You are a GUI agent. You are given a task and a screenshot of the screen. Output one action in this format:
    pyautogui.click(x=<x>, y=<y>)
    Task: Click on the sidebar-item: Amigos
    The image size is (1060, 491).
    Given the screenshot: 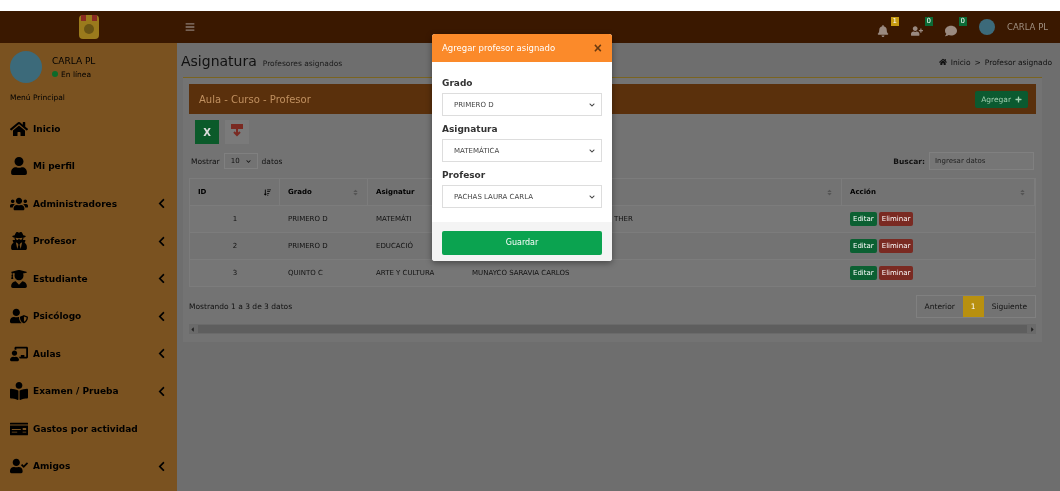 What is the action you would take?
    pyautogui.click(x=88, y=466)
    